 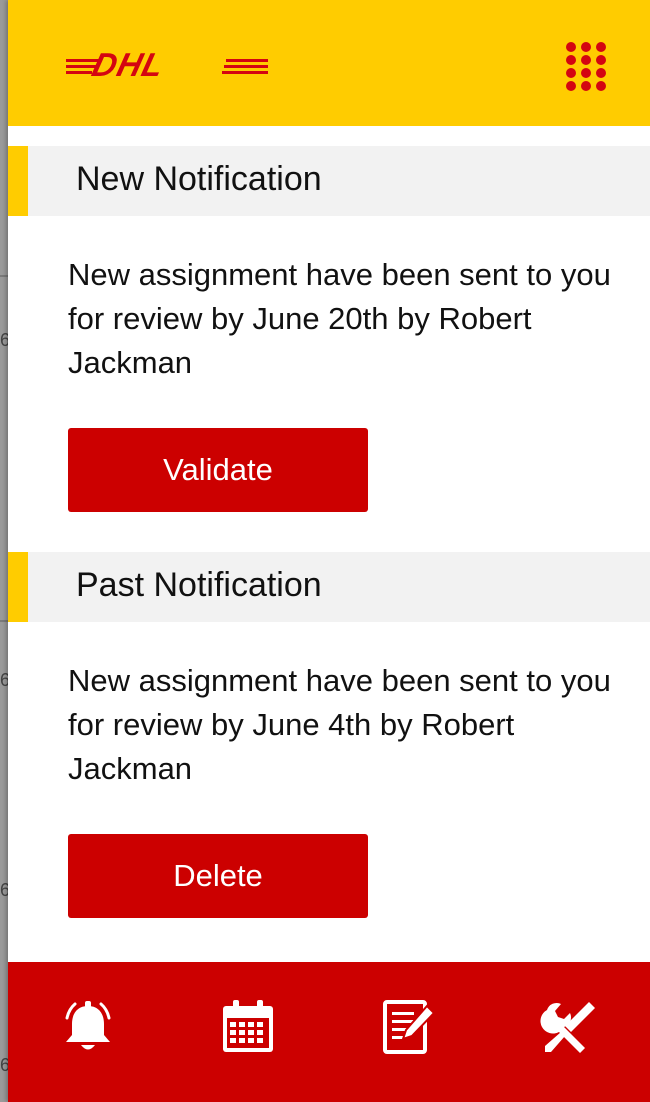 What do you see at coordinates (199, 585) in the screenshot?
I see `section-title: Past Notification` at bounding box center [199, 585].